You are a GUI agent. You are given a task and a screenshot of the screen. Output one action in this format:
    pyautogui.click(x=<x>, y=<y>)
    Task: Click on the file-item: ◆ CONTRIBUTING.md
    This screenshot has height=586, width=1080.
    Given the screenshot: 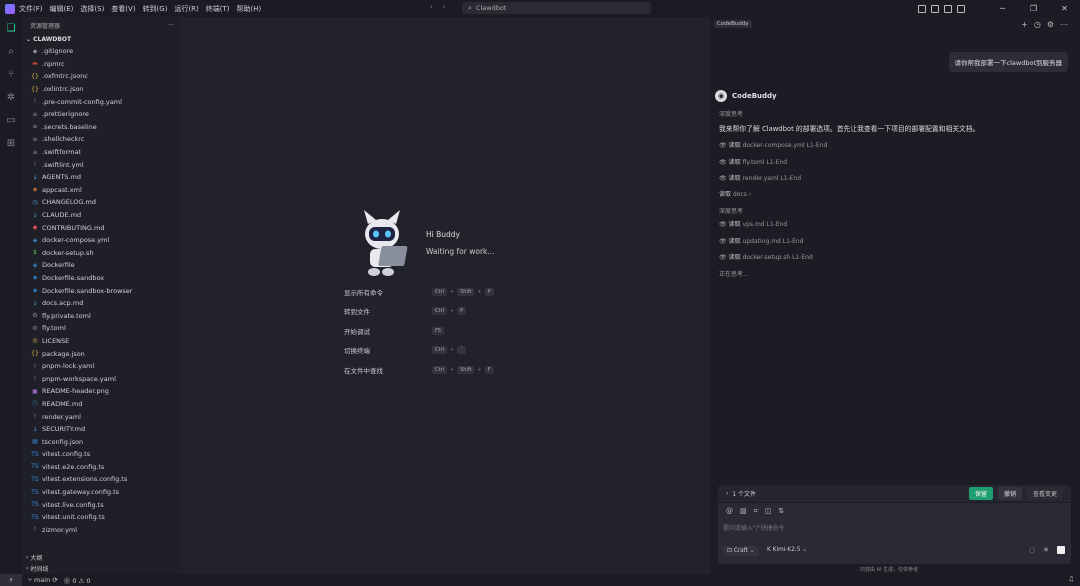 What is the action you would take?
    pyautogui.click(x=102, y=227)
    